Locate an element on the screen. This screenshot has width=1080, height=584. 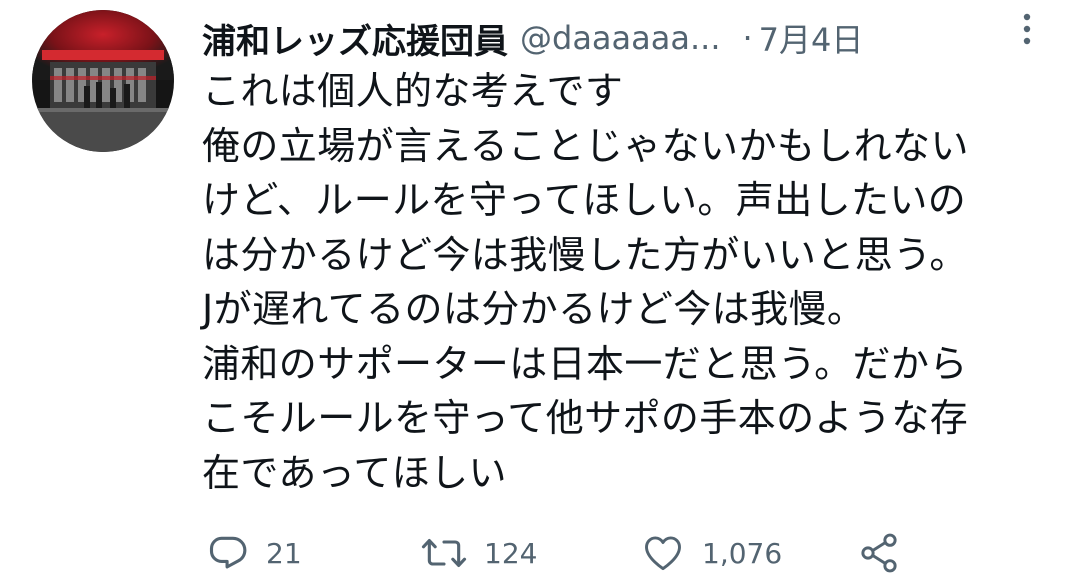
share-button is located at coordinates (879, 553).